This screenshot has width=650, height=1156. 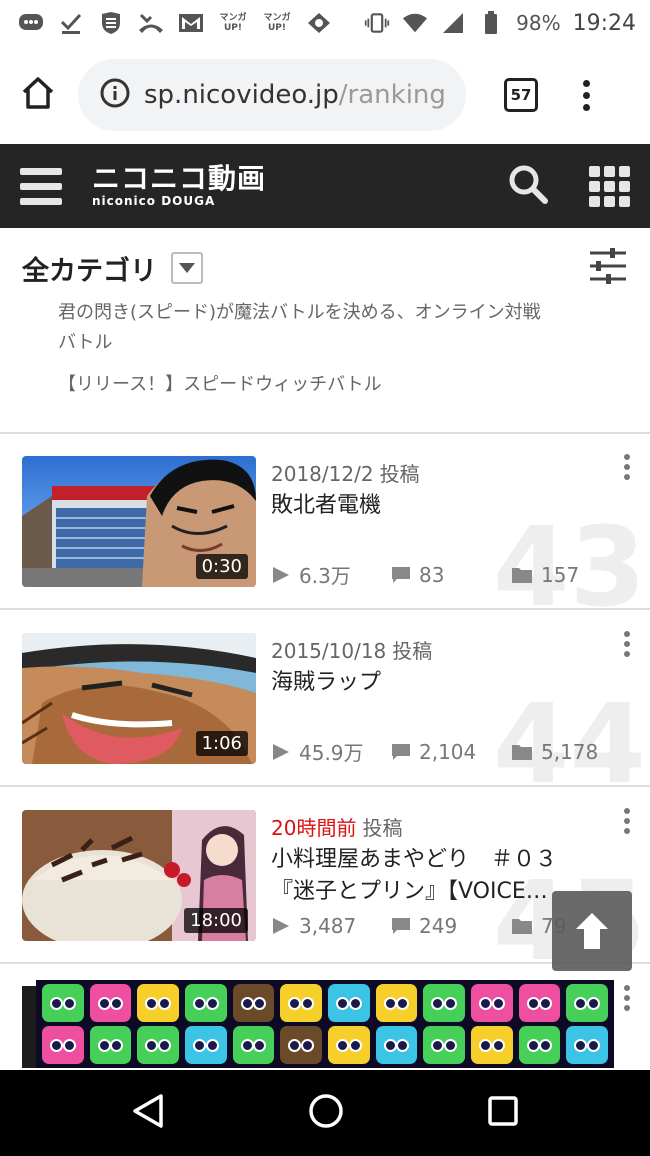 I want to click on apps-grid-icon, so click(x=609, y=186).